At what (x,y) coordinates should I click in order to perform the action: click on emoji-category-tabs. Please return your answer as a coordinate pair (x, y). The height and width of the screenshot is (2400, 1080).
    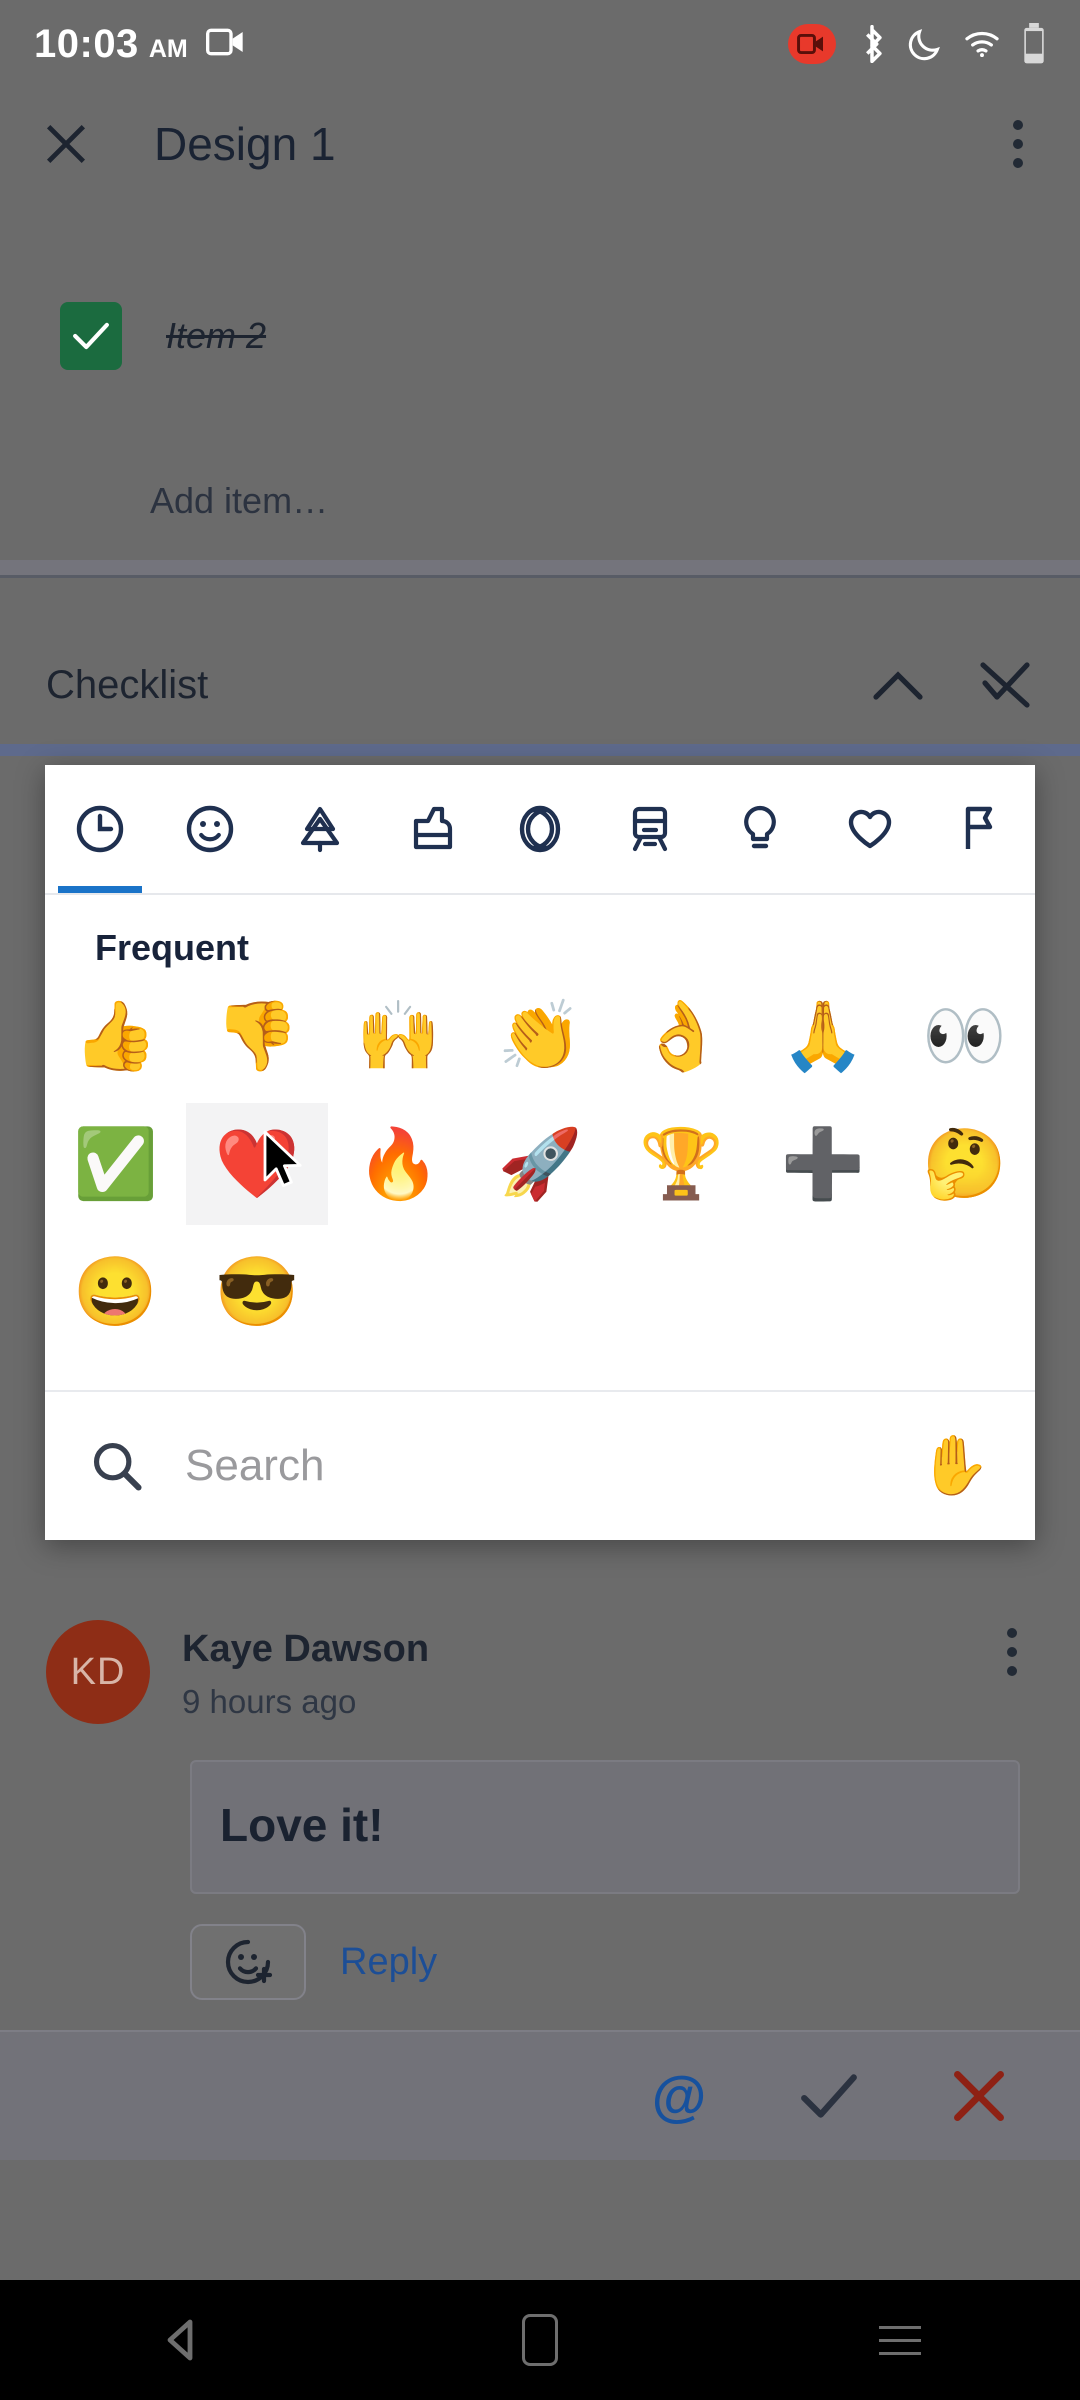
    Looking at the image, I should click on (540, 830).